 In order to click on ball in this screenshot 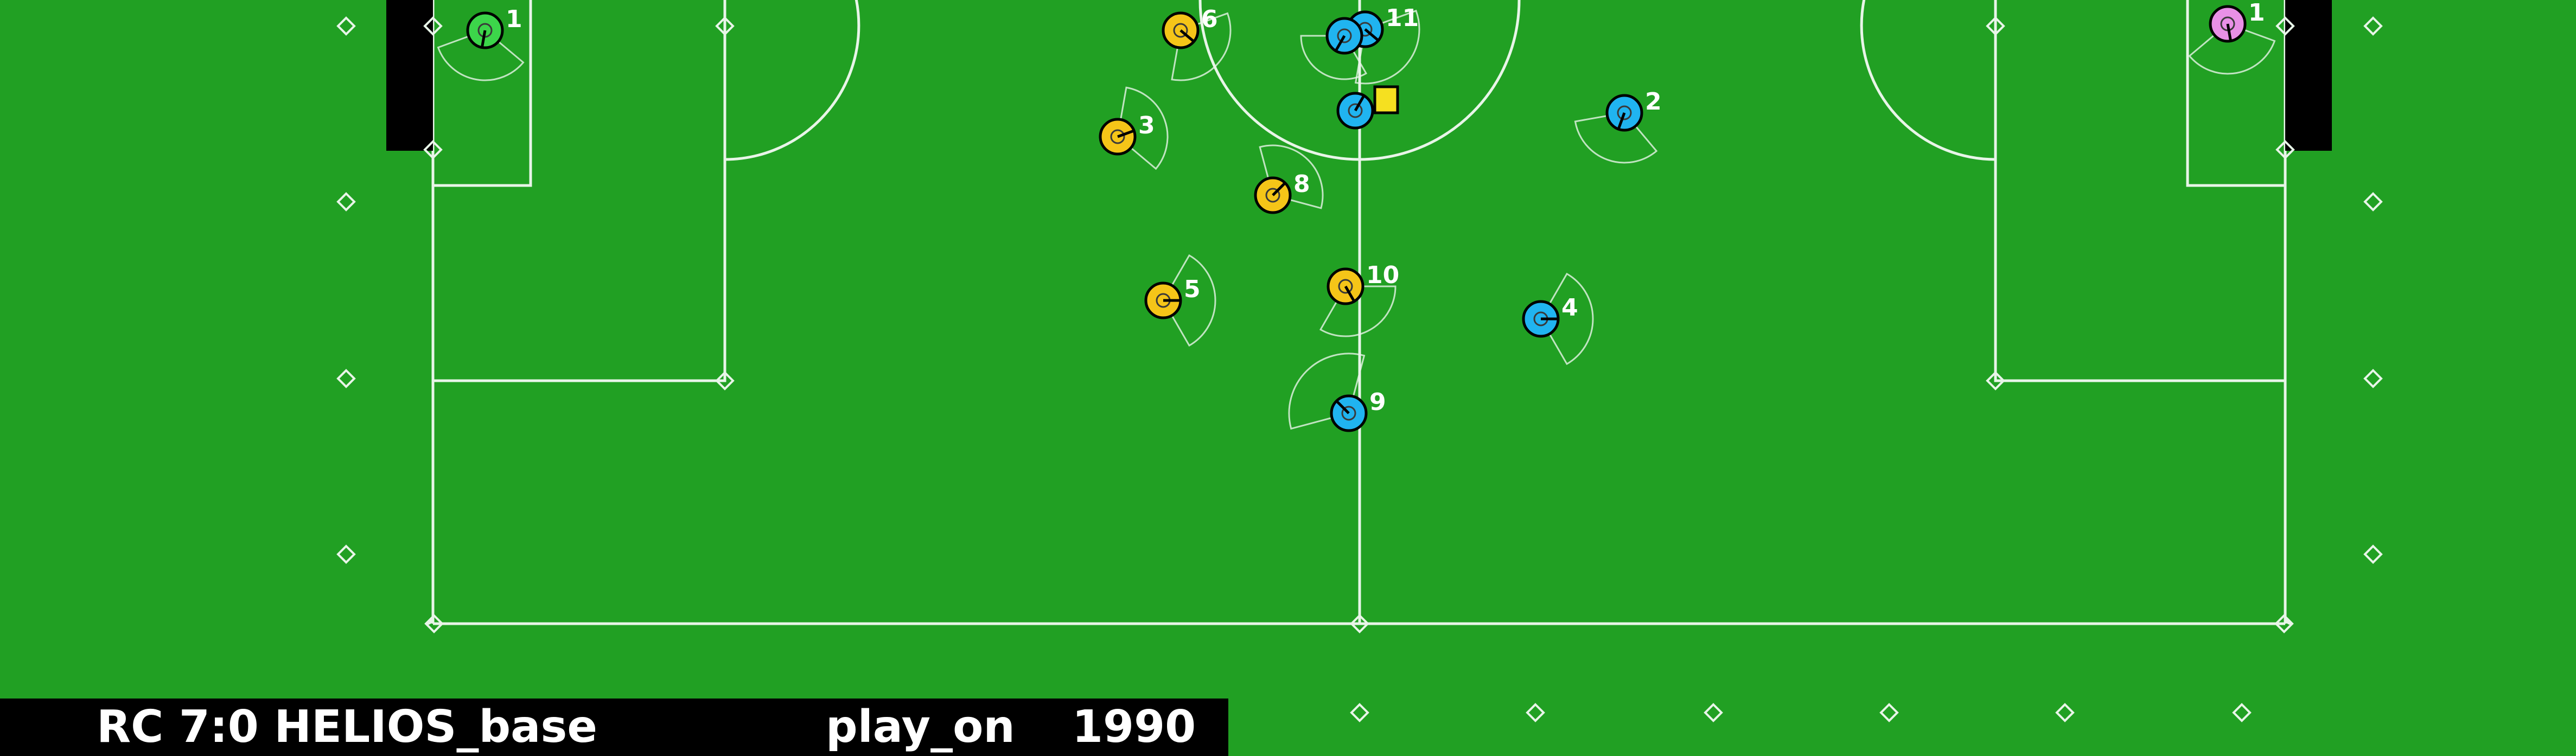, I will do `click(1386, 100)`.